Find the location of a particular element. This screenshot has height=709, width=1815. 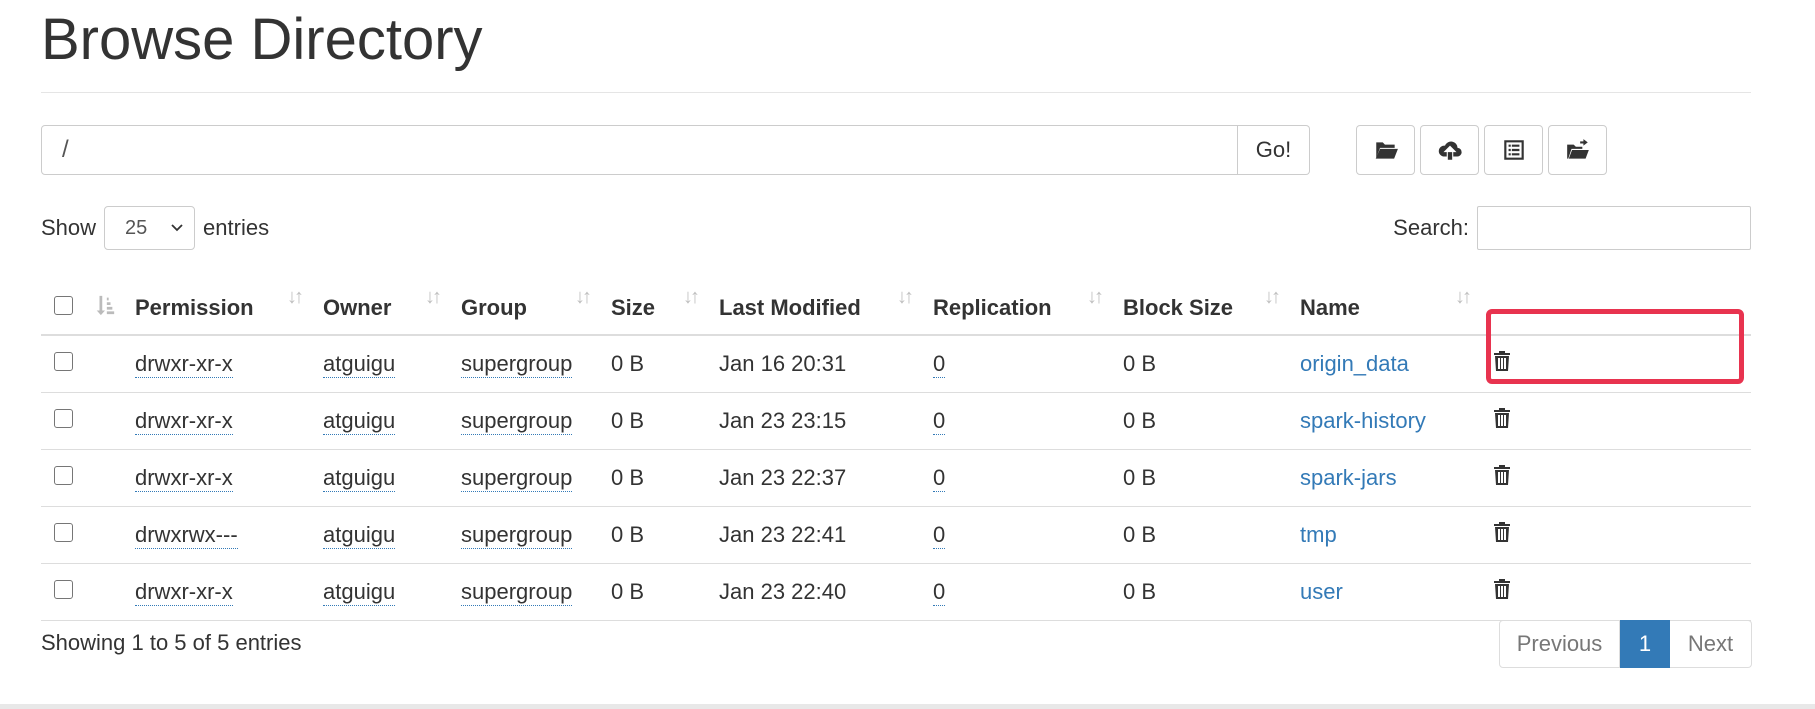

sort-amount-icon is located at coordinates (105, 305).